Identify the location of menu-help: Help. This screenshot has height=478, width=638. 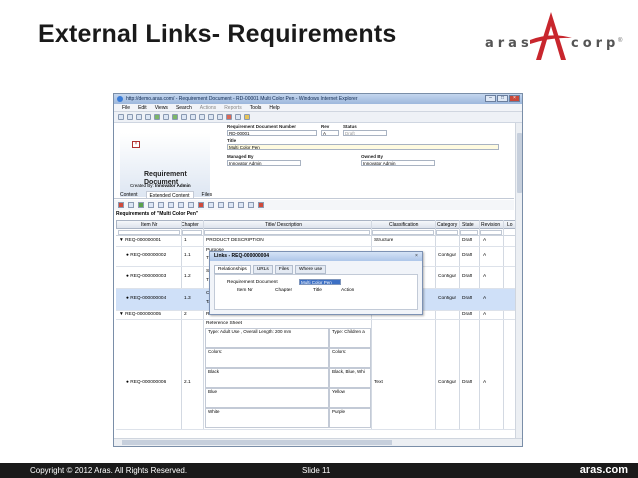
(274, 107).